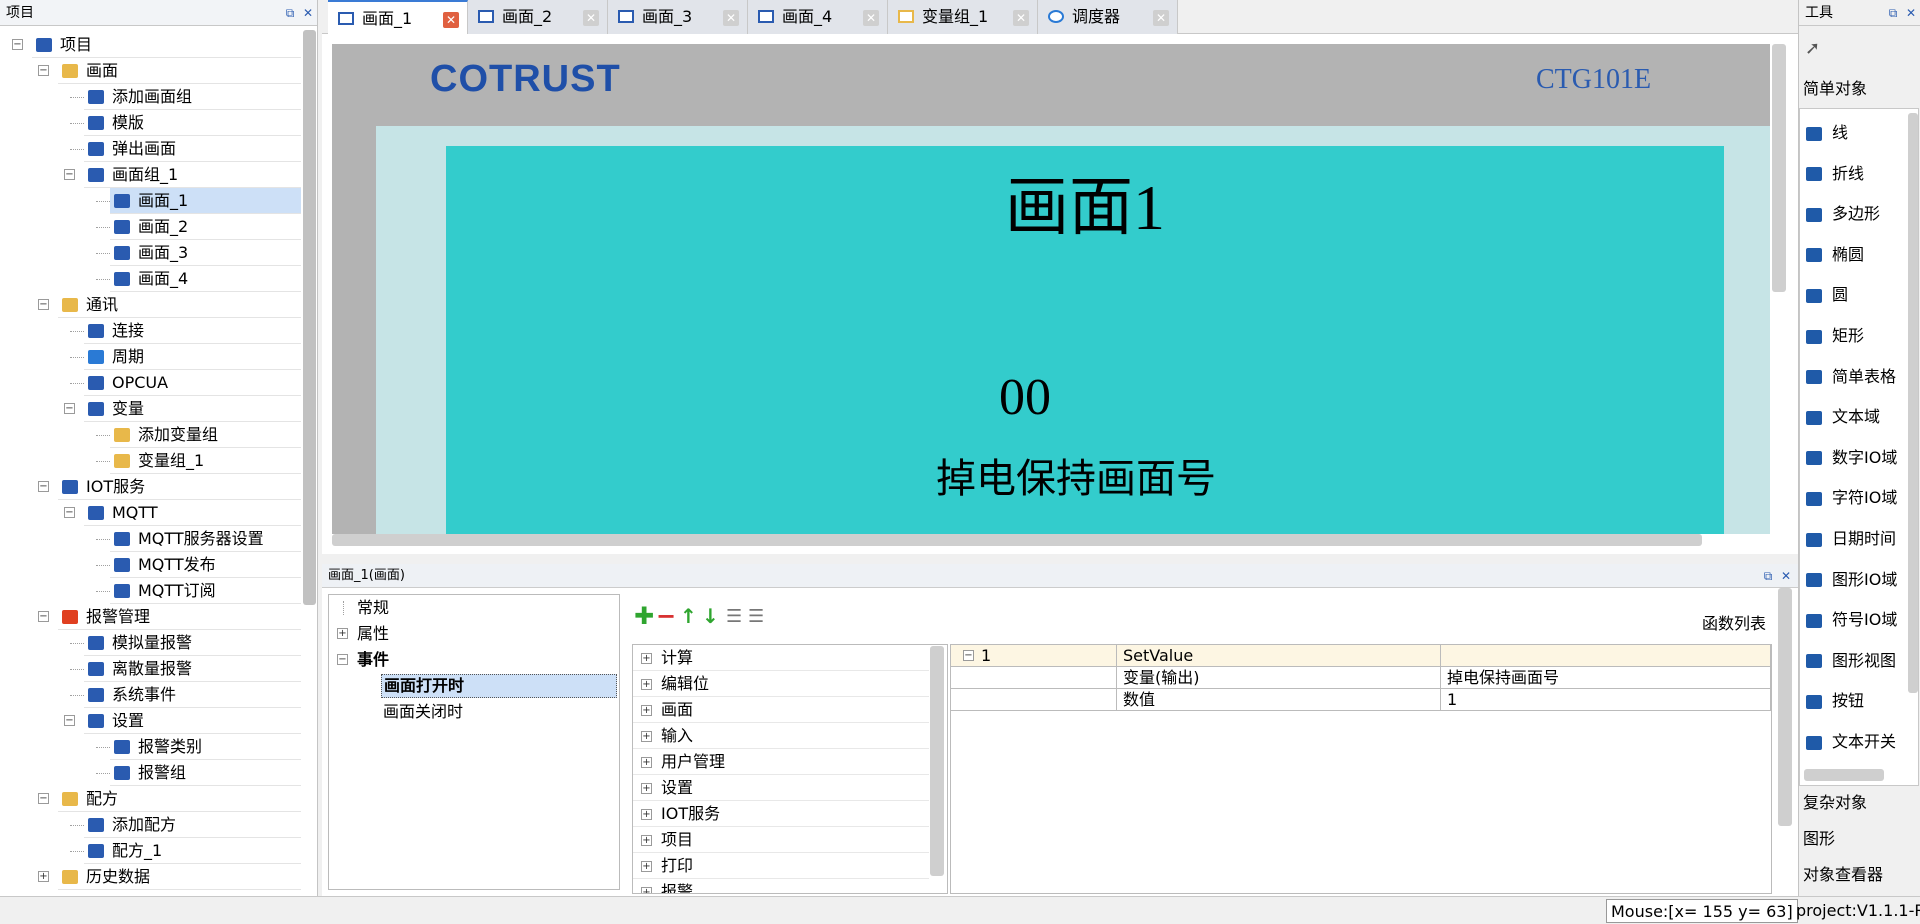 This screenshot has width=1920, height=924. What do you see at coordinates (666, 616) in the screenshot?
I see `remove-function-icon: −` at bounding box center [666, 616].